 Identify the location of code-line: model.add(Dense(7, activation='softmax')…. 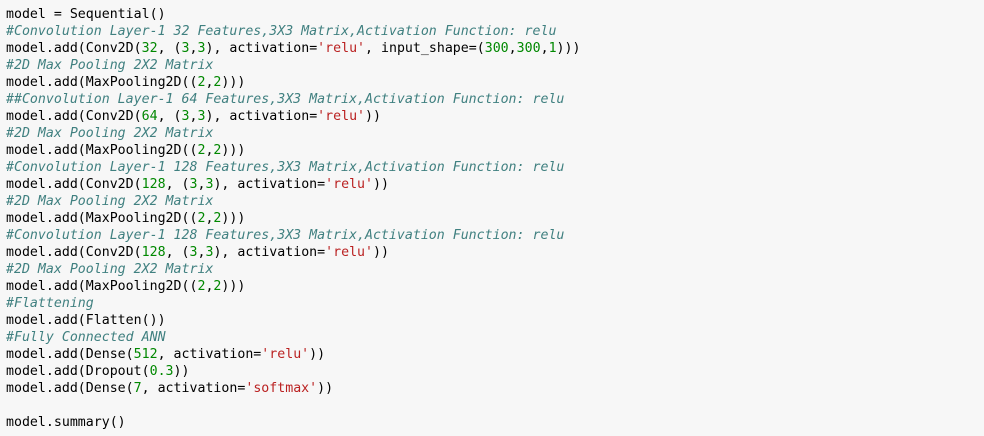
(491, 388).